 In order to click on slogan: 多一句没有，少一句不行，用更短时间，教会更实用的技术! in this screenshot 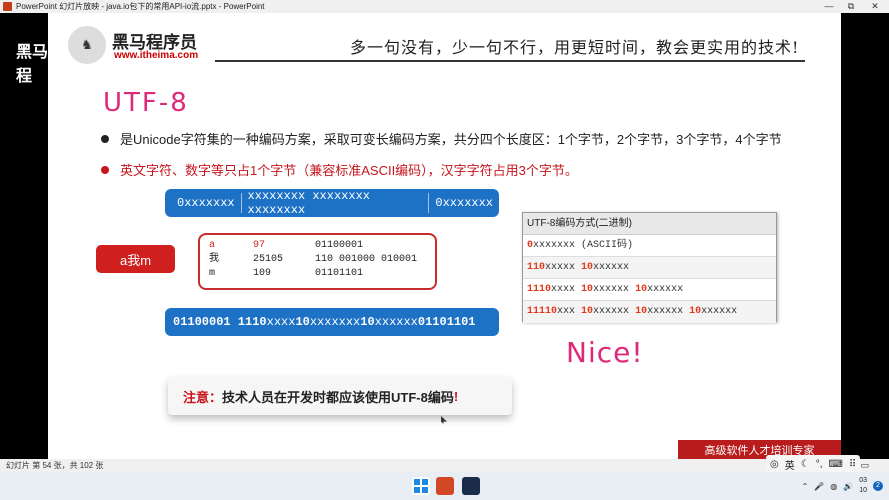, I will do `click(575, 47)`.